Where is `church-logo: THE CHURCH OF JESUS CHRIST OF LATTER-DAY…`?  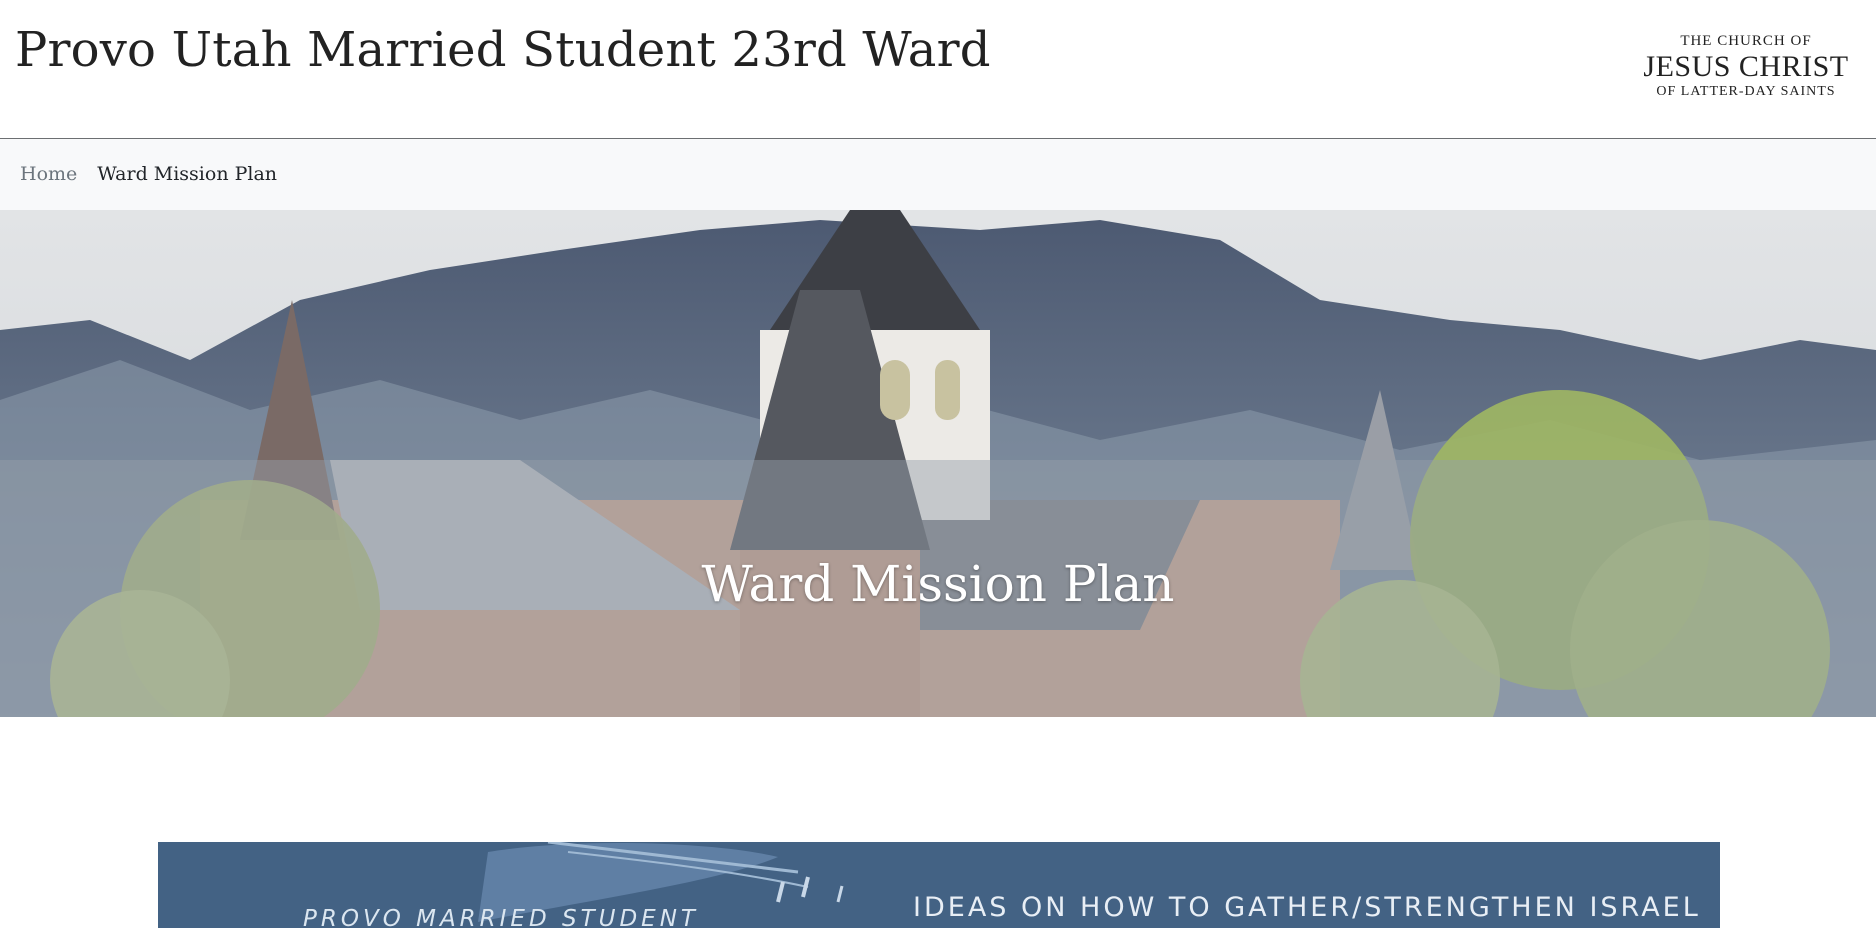
church-logo: THE CHURCH OF JESUS CHRIST OF LATTER-DAY… is located at coordinates (1746, 66).